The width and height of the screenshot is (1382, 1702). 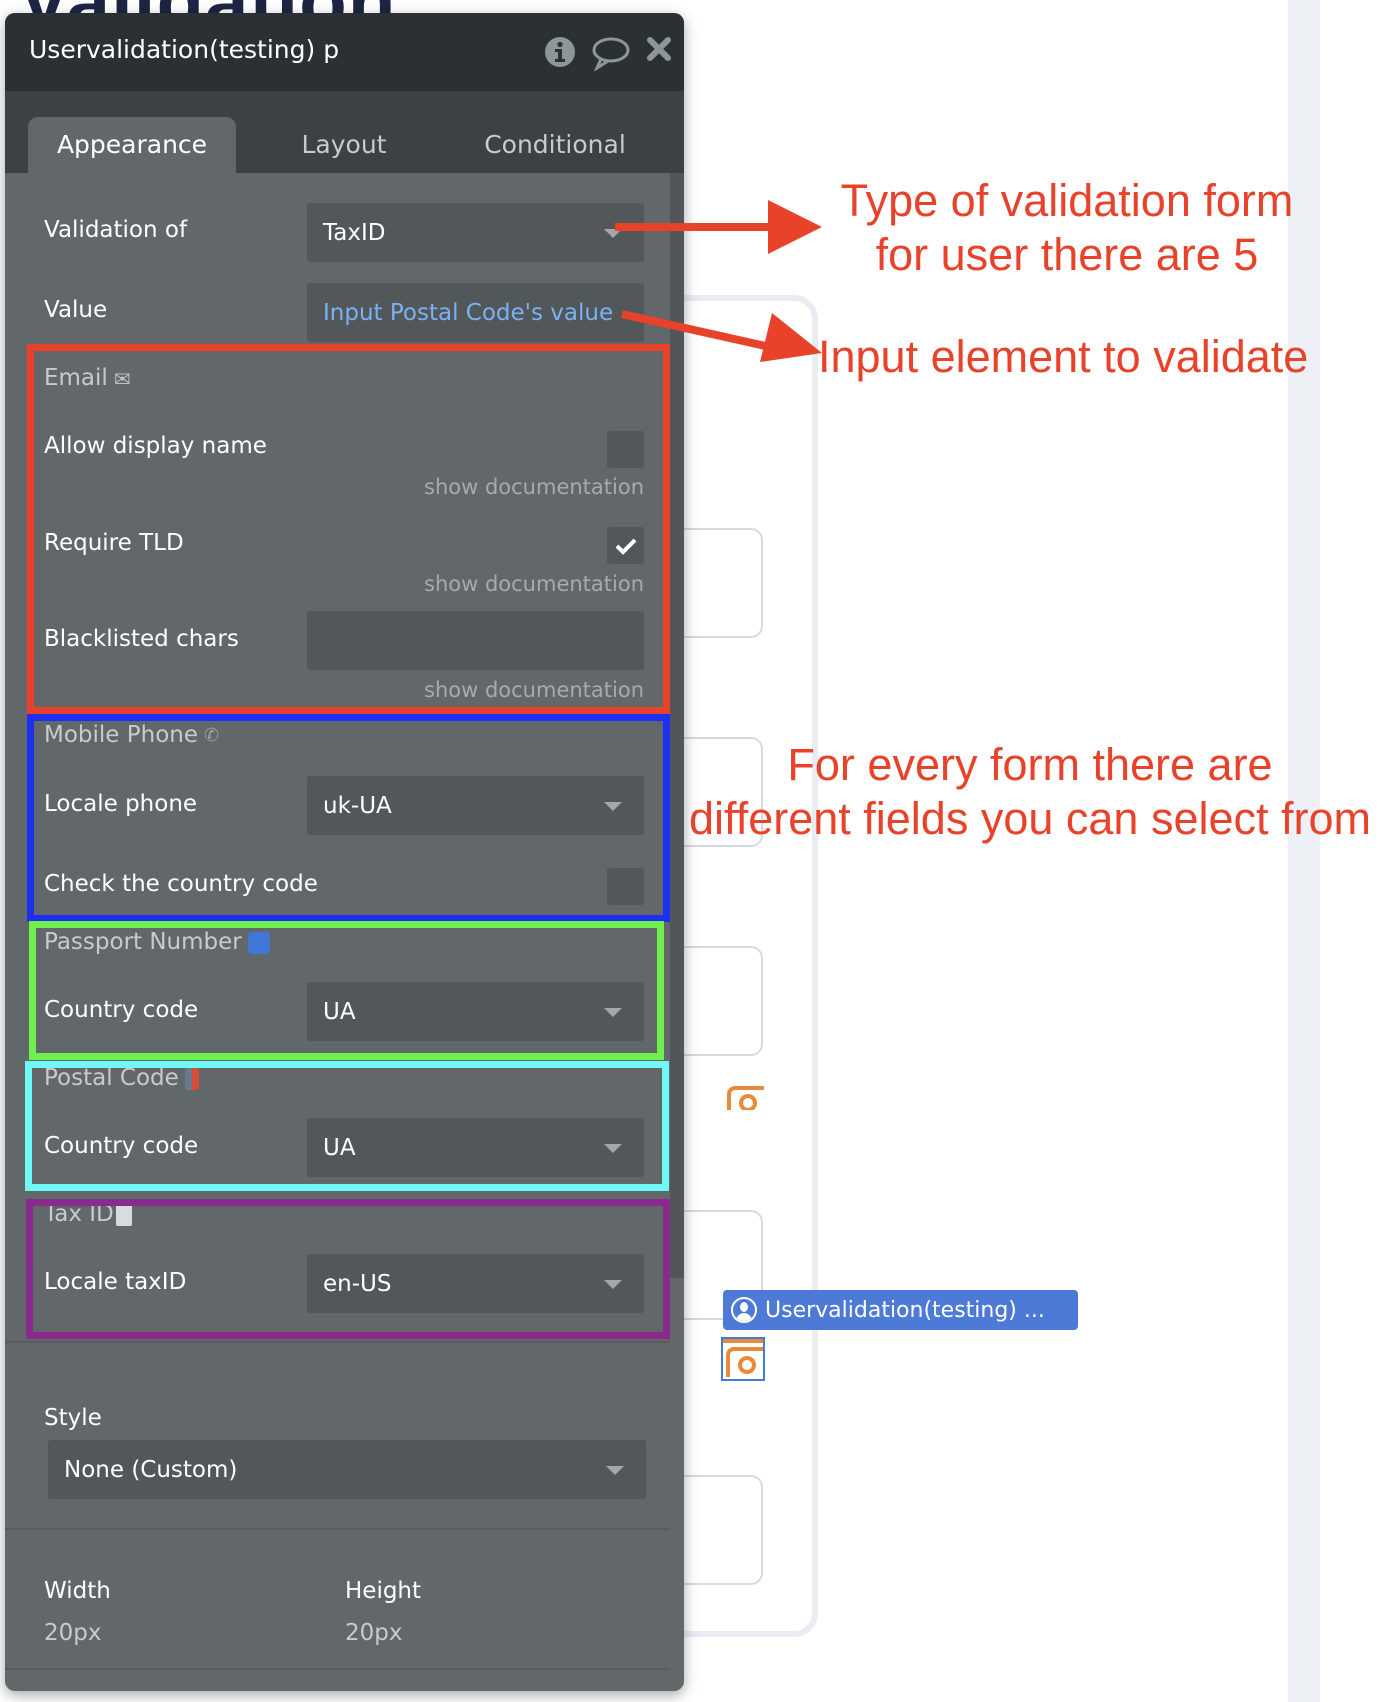 I want to click on value-dynamic-expression: Input Postal Code's value, so click(x=468, y=313).